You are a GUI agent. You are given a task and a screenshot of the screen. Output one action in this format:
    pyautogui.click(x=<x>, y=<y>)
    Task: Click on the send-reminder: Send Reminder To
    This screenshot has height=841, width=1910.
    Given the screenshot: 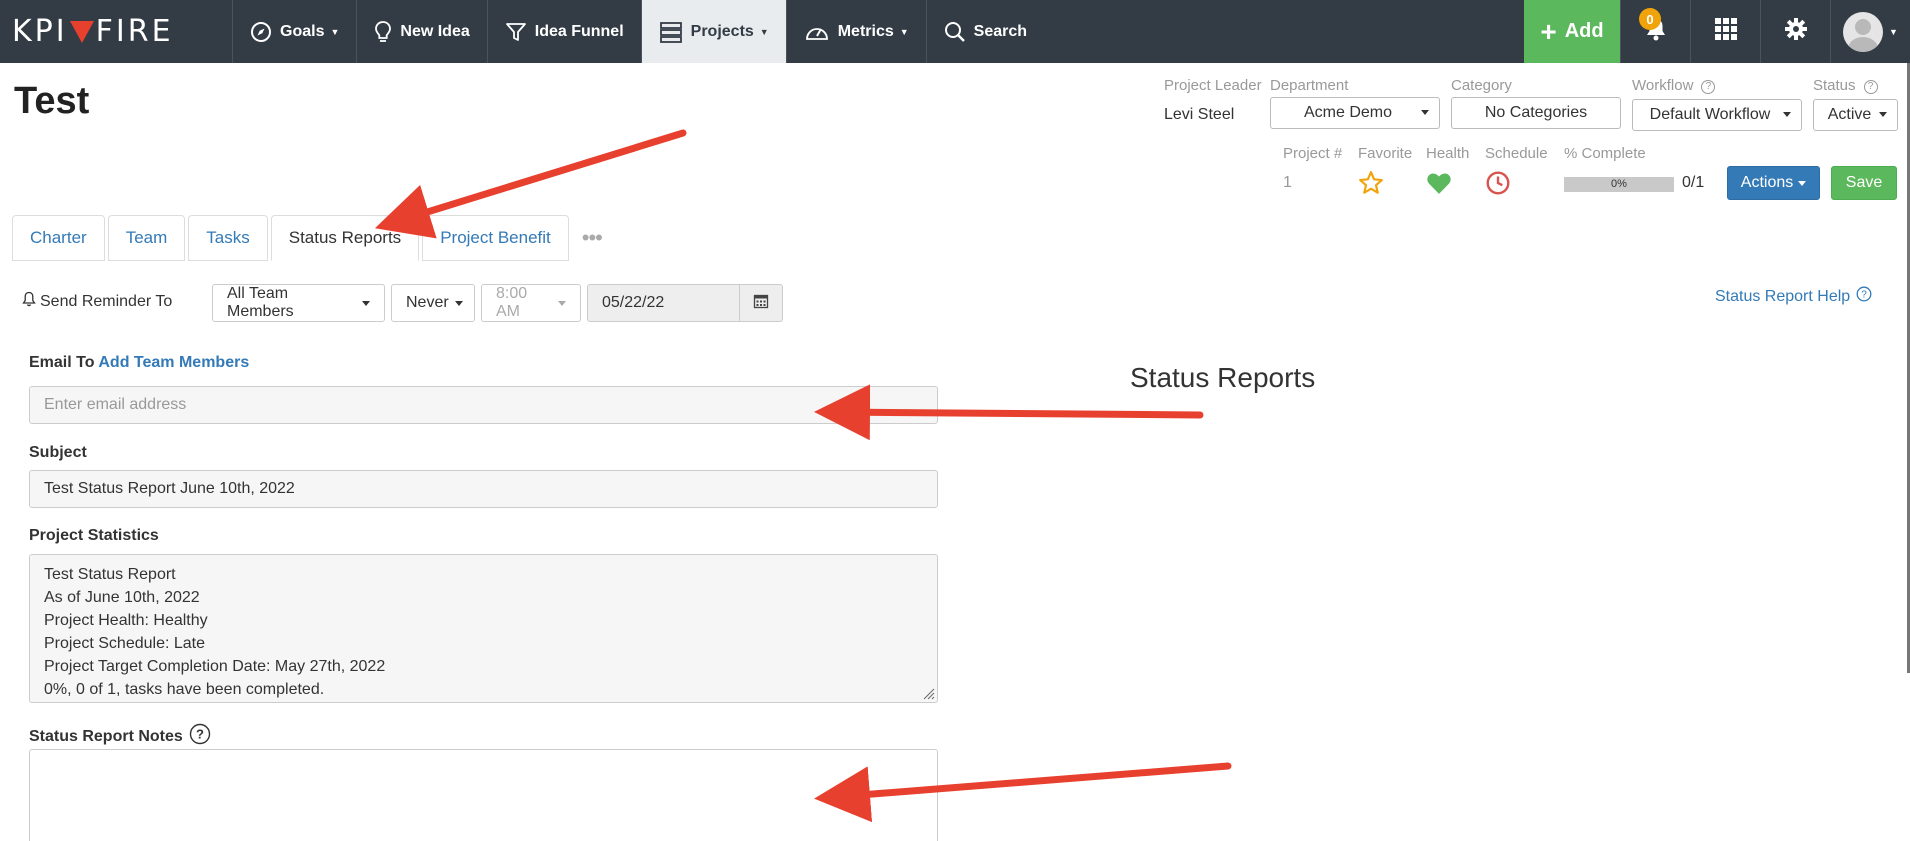 What is the action you would take?
    pyautogui.click(x=97, y=301)
    